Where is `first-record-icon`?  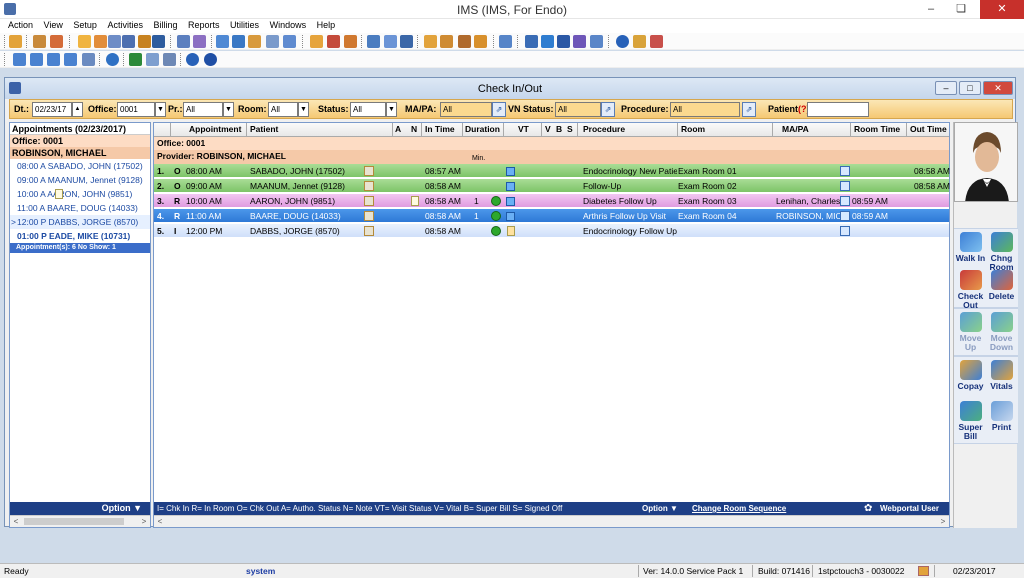 first-record-icon is located at coordinates (19, 59).